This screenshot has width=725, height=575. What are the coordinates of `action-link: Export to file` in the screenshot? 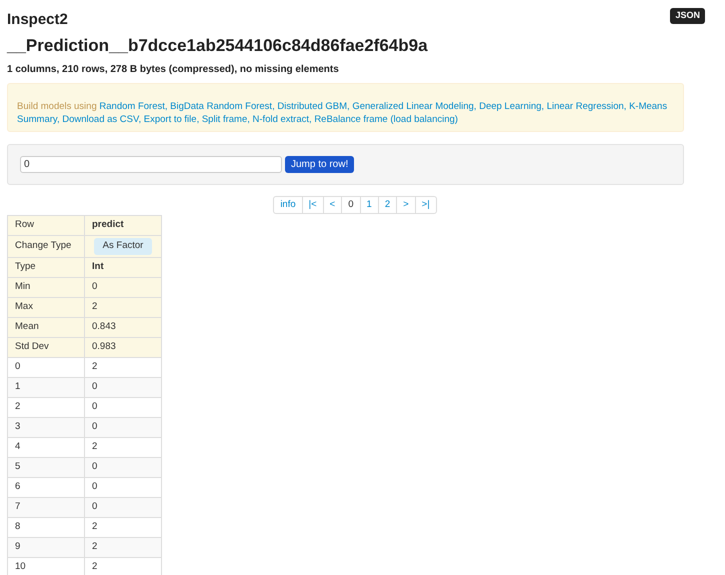 It's located at (170, 119).